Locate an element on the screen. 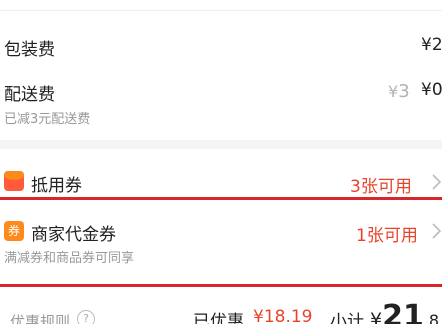 This screenshot has width=442, height=324. original-amount: 3 is located at coordinates (404, 91).